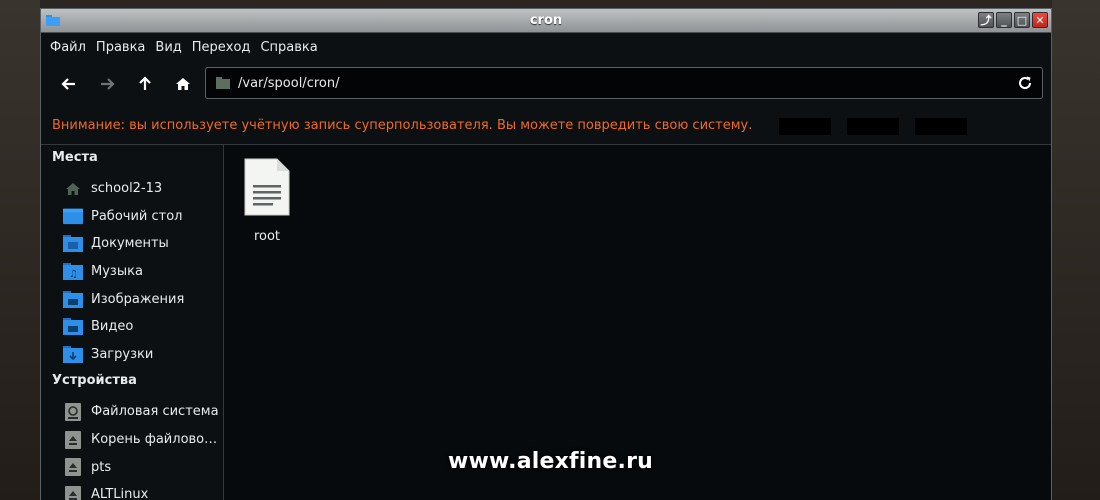 This screenshot has width=1100, height=500. What do you see at coordinates (73, 327) in the screenshot?
I see `videos-folder-icon` at bounding box center [73, 327].